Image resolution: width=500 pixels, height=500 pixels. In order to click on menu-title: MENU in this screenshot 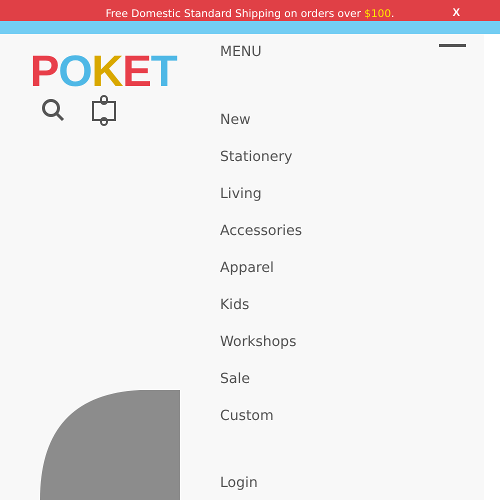, I will do `click(241, 52)`.